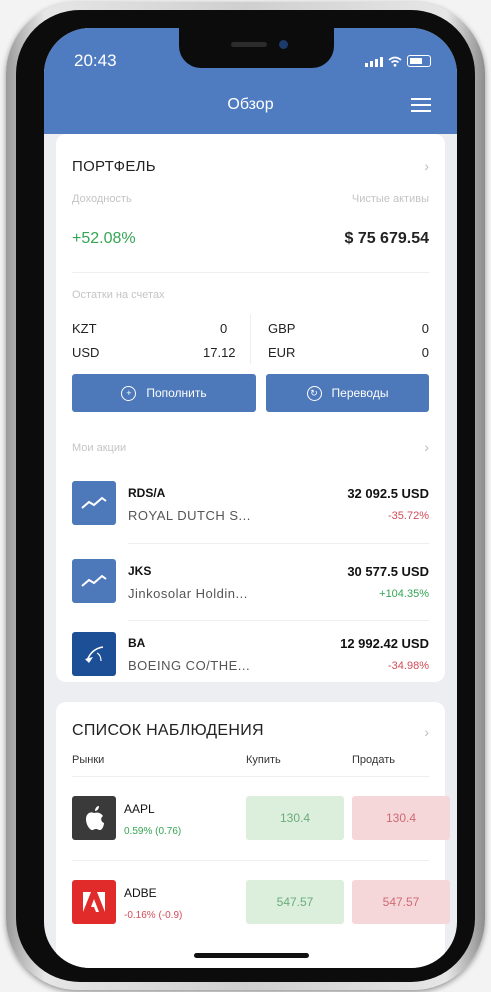 The height and width of the screenshot is (992, 491). Describe the element at coordinates (386, 238) in the screenshot. I see `net-assets-value: $ 75 679.54` at that location.